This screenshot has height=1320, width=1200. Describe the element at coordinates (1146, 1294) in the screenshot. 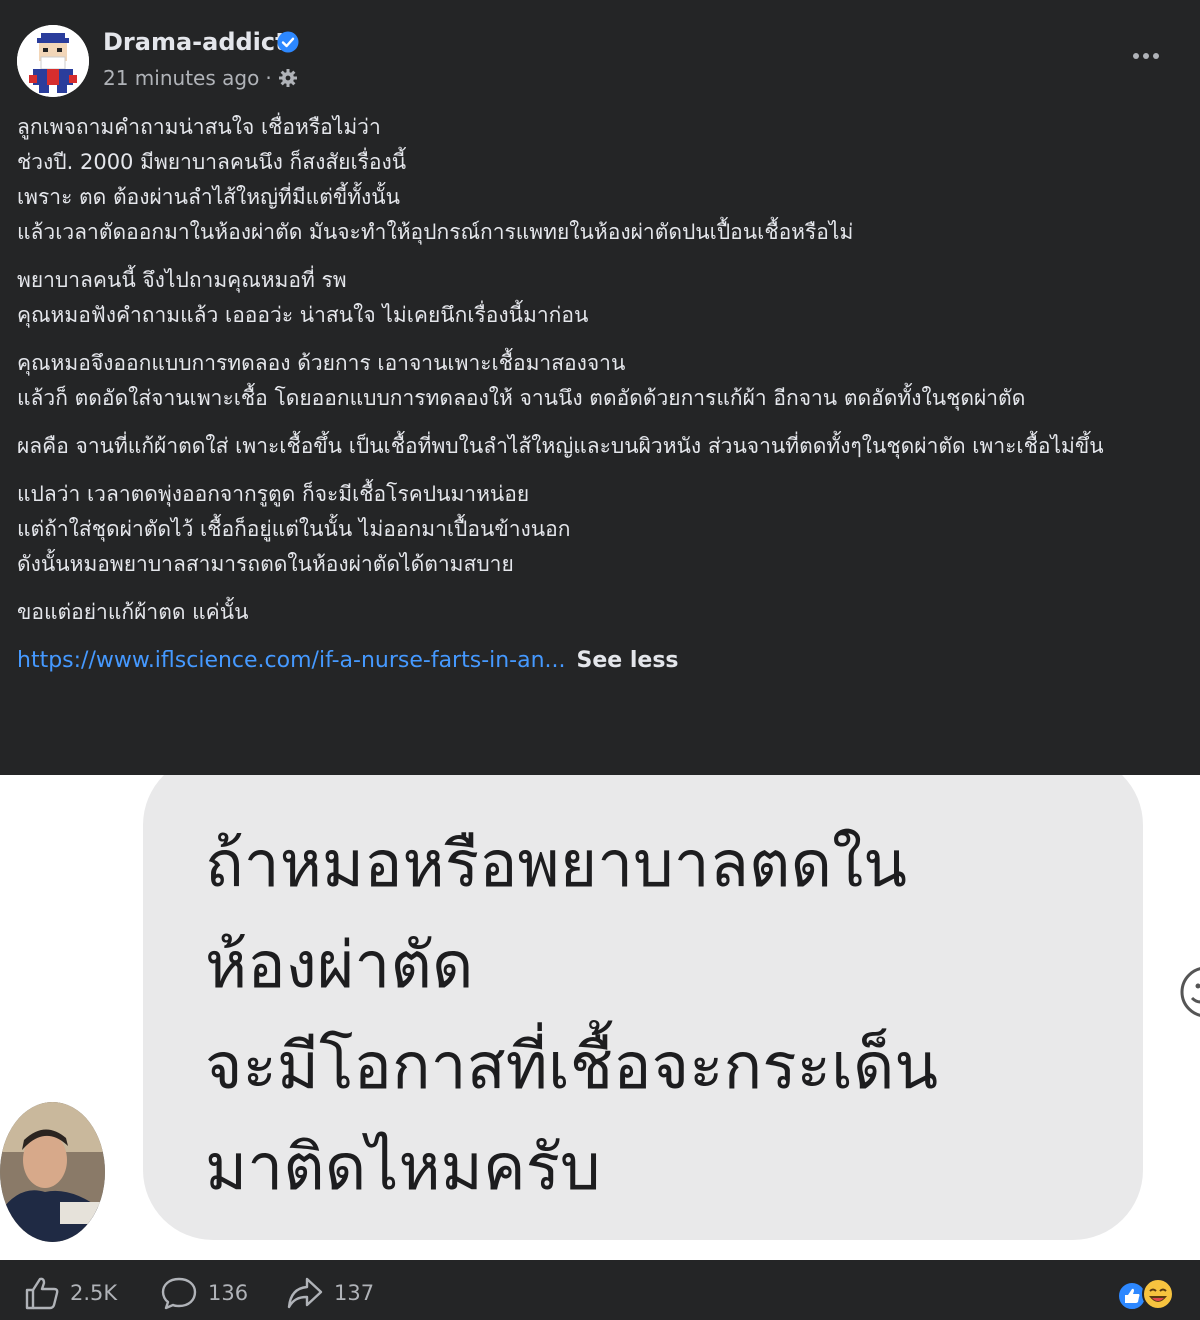

I see `reactions-summary-icon` at that location.